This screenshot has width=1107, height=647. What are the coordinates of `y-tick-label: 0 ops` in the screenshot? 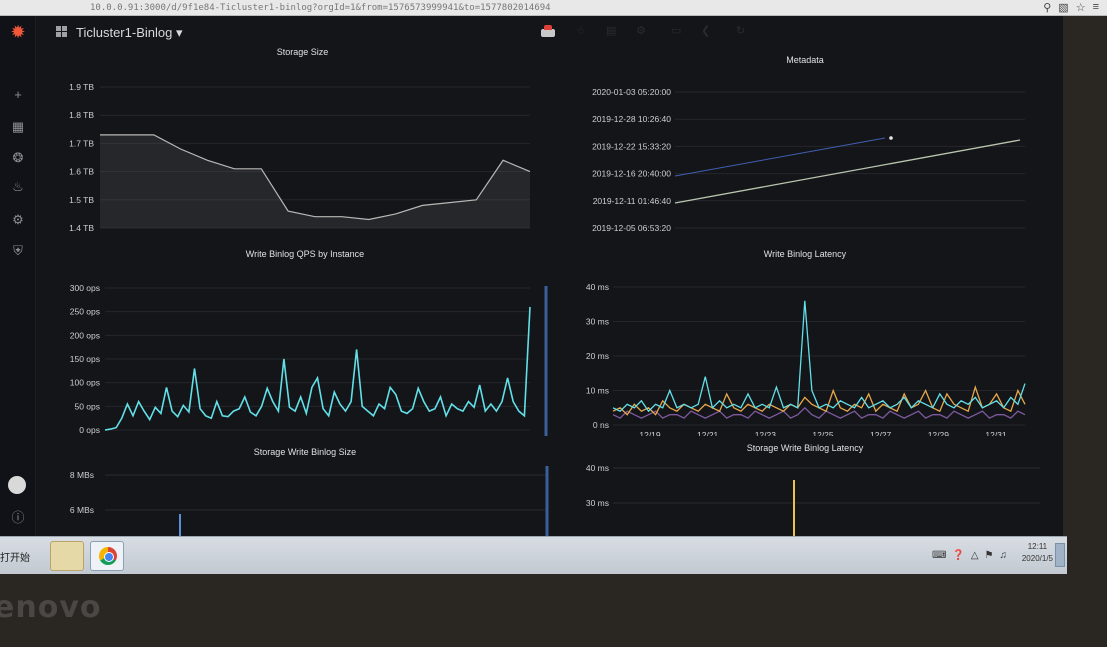 It's located at (89, 430).